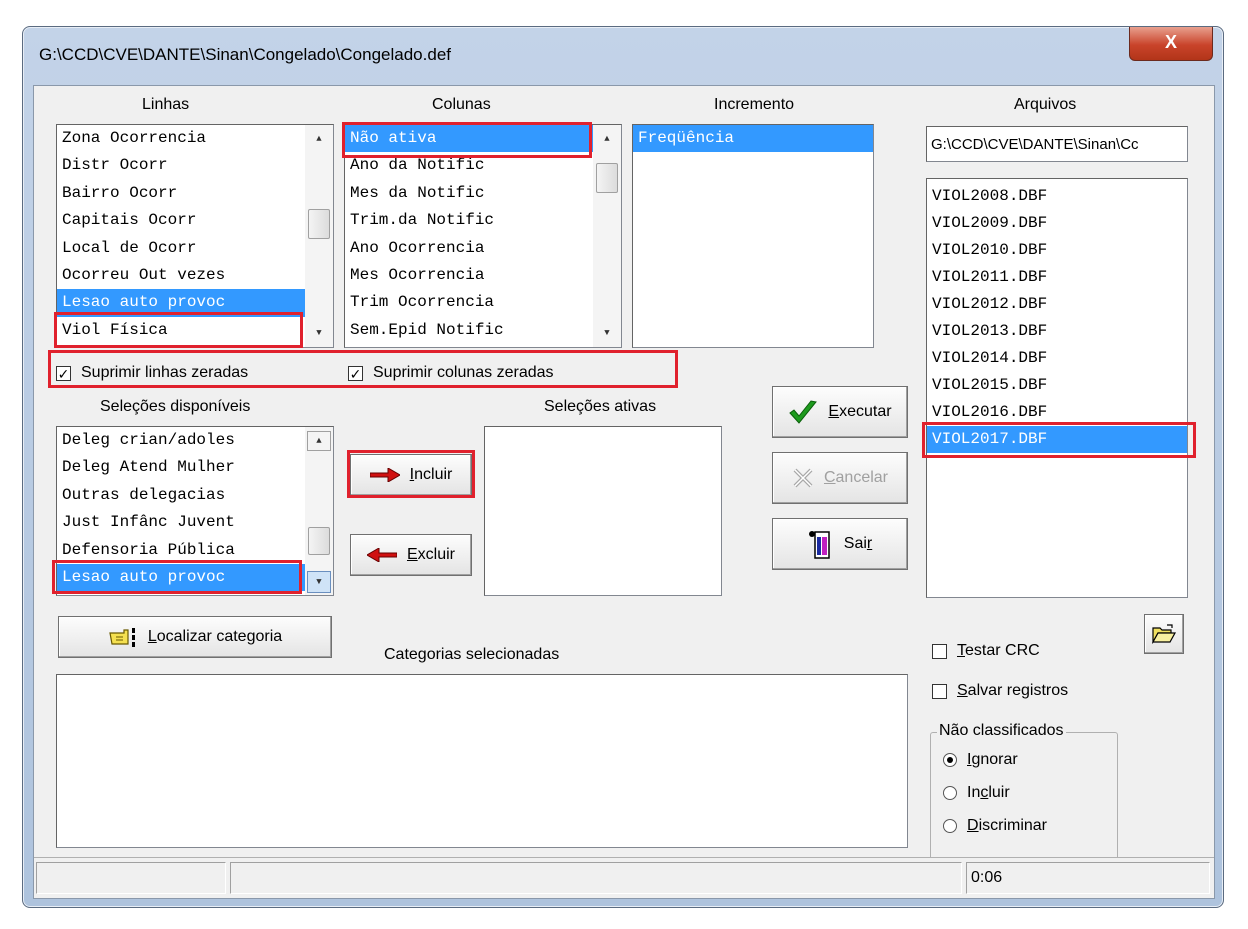 Image resolution: width=1248 pixels, height=929 pixels. I want to click on executar-button: Executar, so click(840, 412).